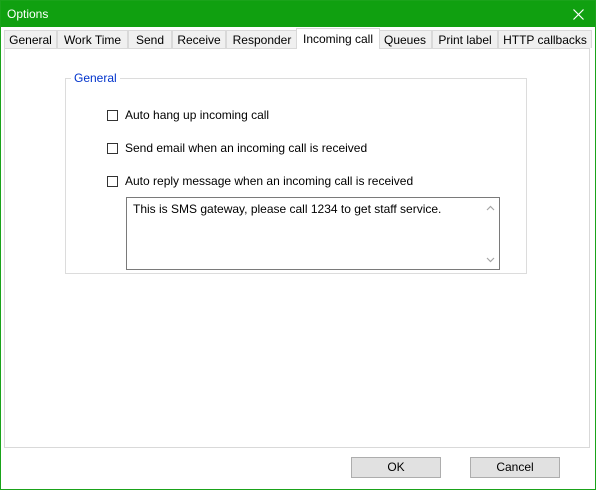 The width and height of the screenshot is (596, 490). What do you see at coordinates (112, 181) in the screenshot?
I see `auto-reply-checkbox` at bounding box center [112, 181].